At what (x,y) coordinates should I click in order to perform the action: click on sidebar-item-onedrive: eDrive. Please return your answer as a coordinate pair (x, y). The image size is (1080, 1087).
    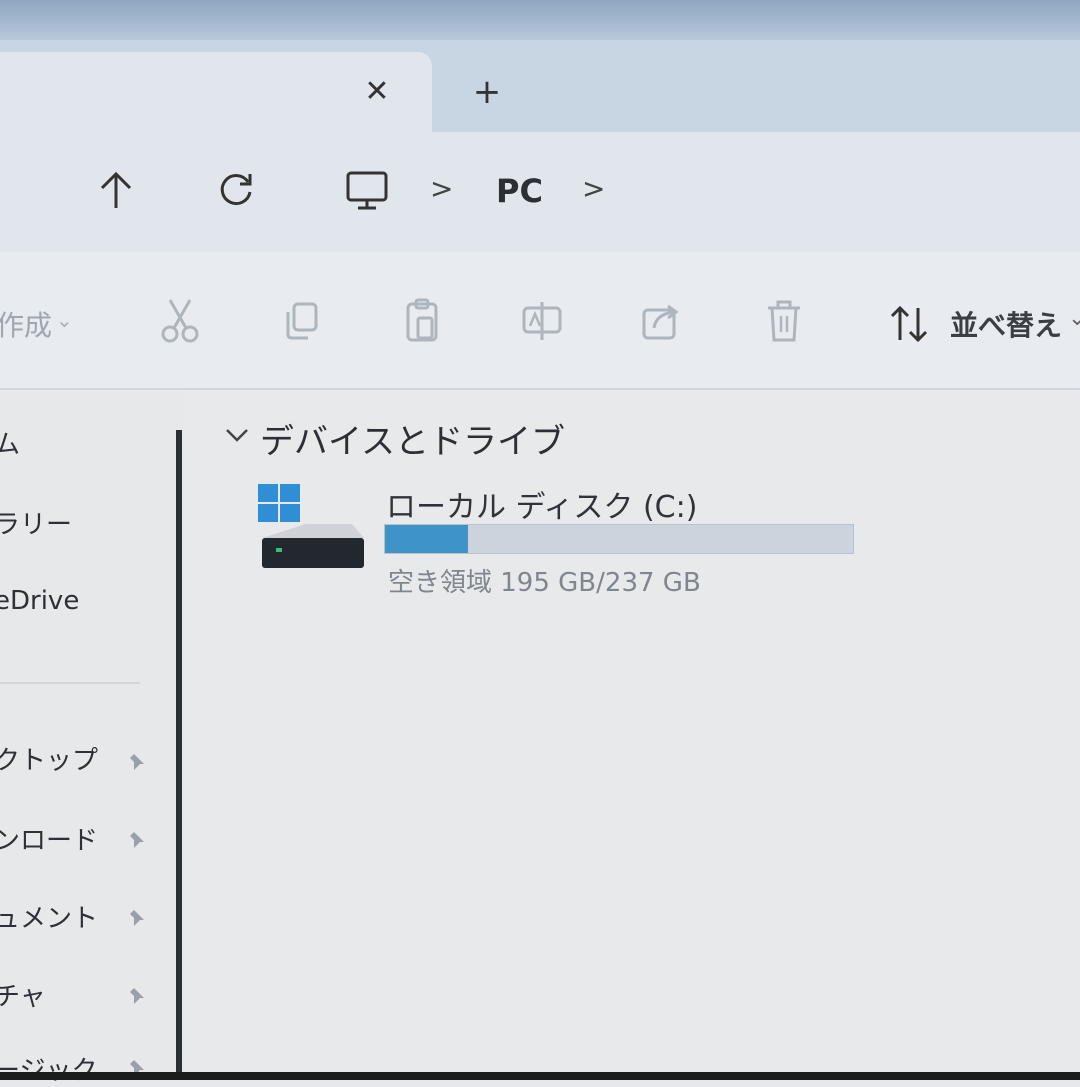
    Looking at the image, I should click on (39, 601).